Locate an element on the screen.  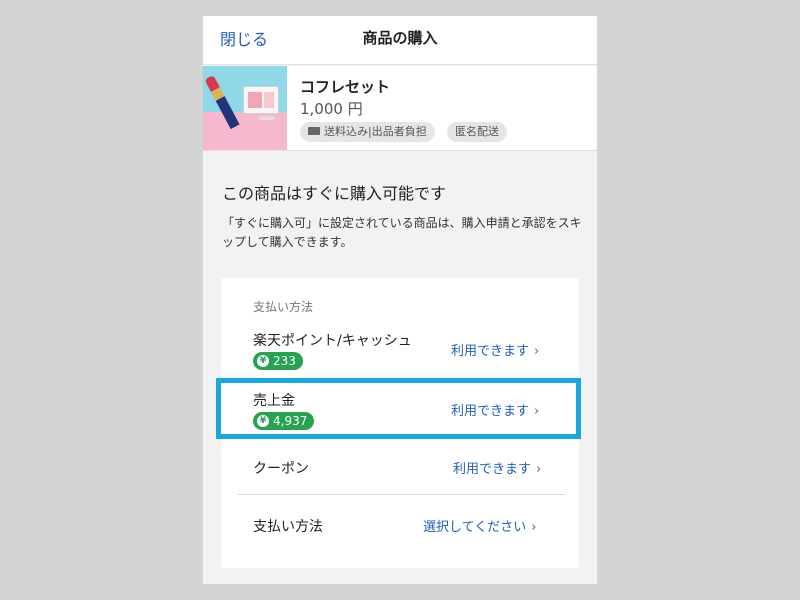
shipping-tag: 送料込み|出品者負担 is located at coordinates (367, 132).